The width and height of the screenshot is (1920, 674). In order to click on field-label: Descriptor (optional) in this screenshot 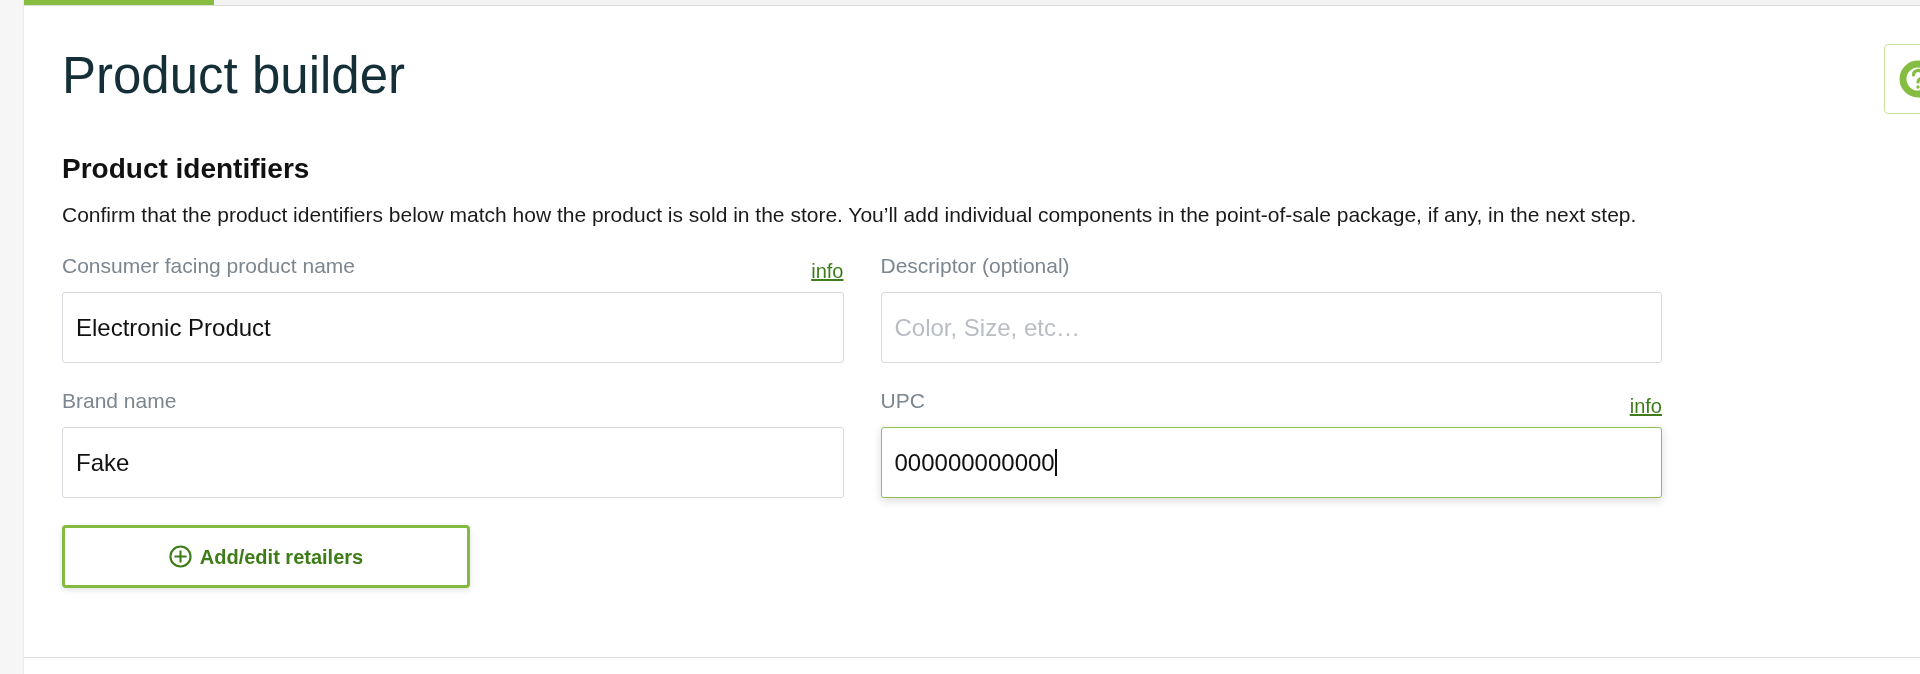, I will do `click(975, 266)`.